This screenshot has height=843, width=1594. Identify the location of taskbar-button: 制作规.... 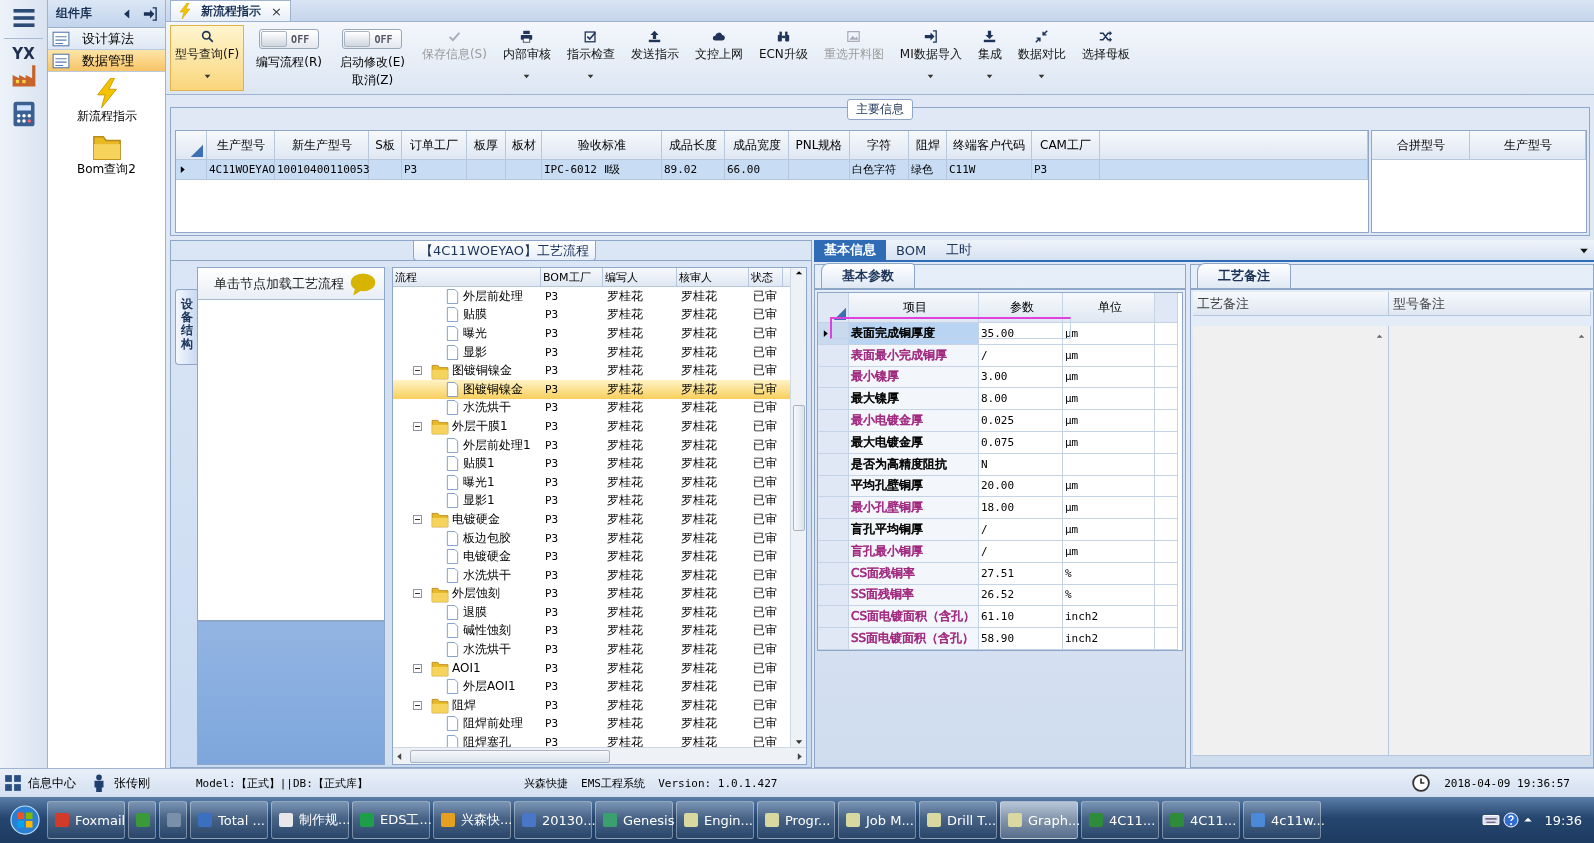
(310, 820).